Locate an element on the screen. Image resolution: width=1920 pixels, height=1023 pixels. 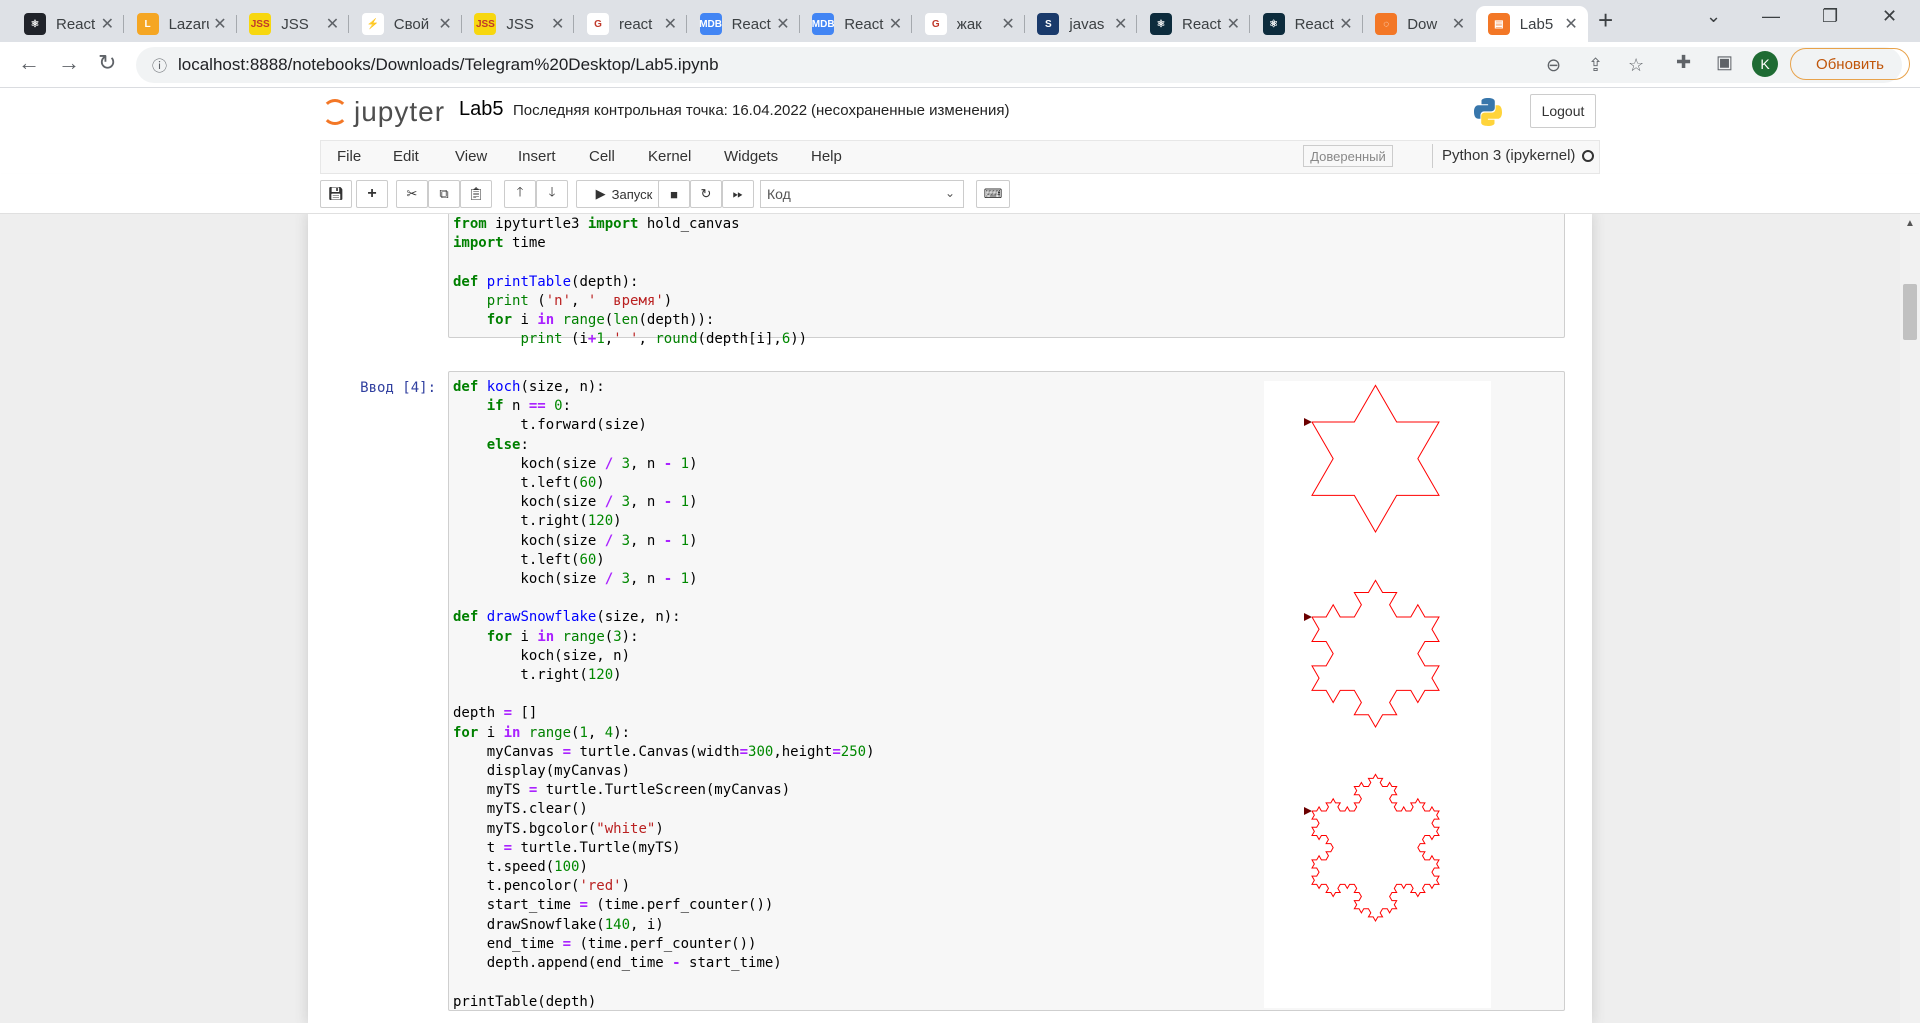
copy-icon: ⧉ is located at coordinates (444, 194).